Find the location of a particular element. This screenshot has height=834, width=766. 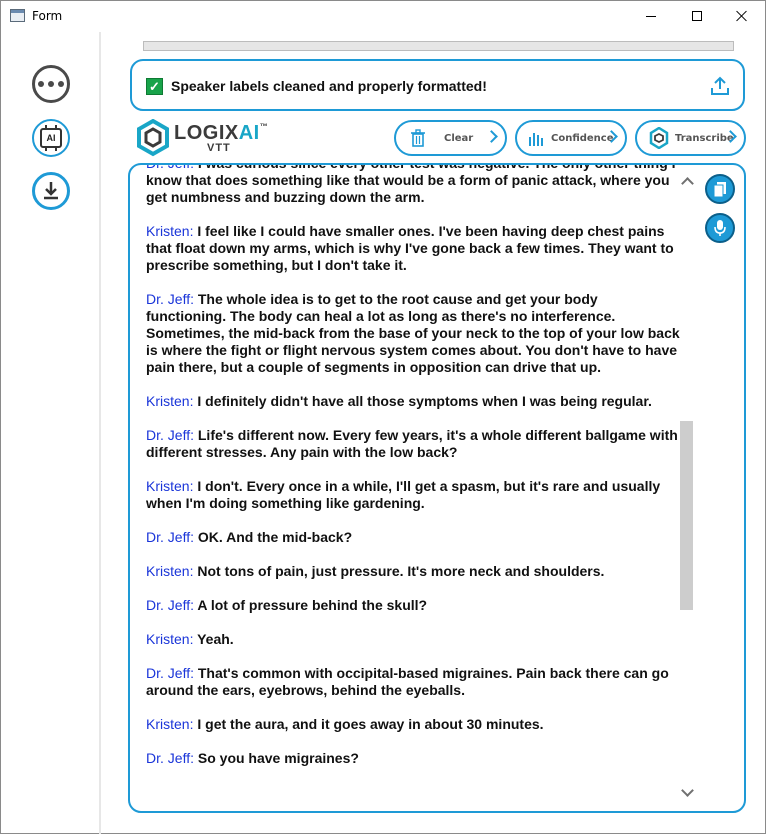

confidence-button: Confidence is located at coordinates (571, 138).